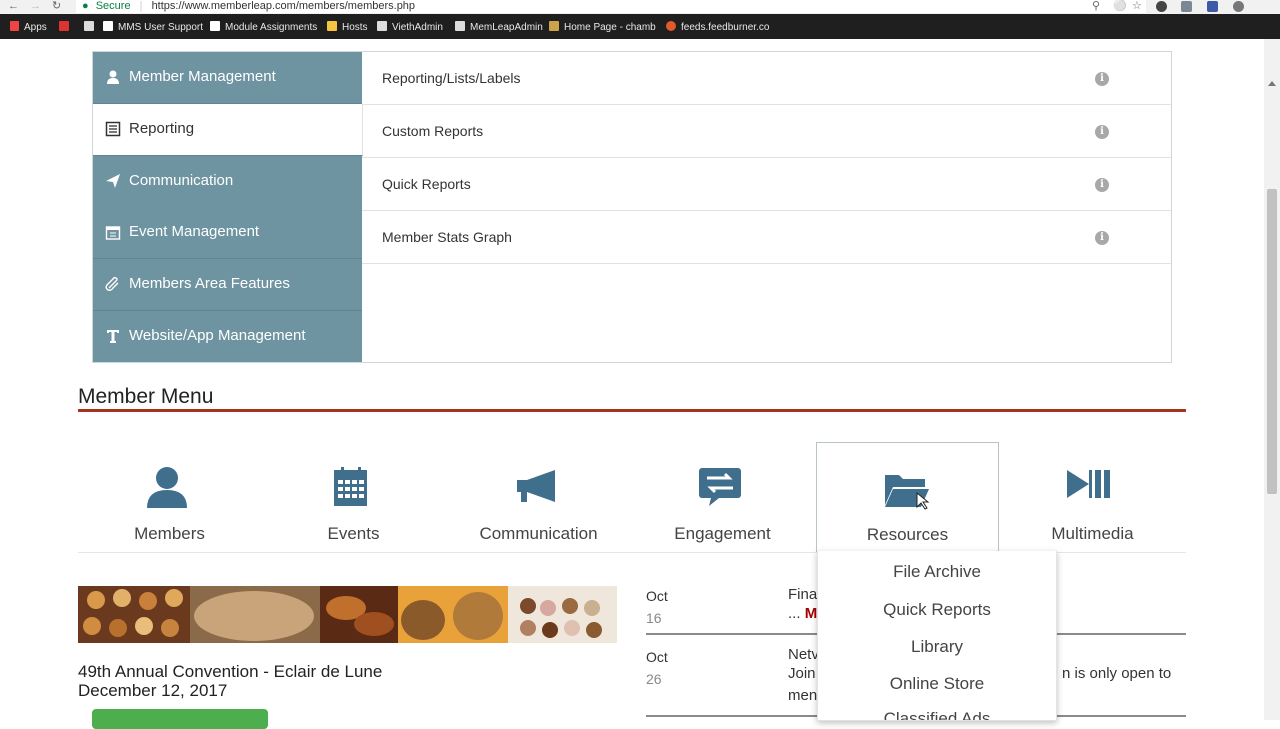 The height and width of the screenshot is (729, 1280). I want to click on news-day: 16, so click(654, 618).